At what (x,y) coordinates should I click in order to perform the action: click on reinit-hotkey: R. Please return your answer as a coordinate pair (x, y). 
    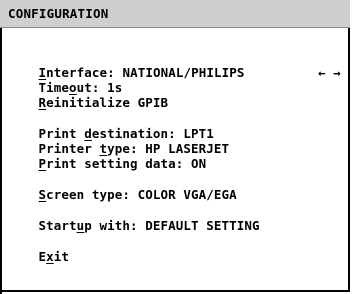
    Looking at the image, I should click on (42, 102).